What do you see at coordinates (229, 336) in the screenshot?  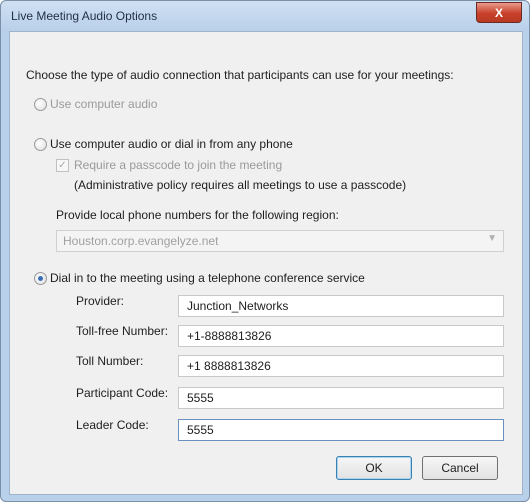 I see `toll-free-field-value: +1-8888813826` at bounding box center [229, 336].